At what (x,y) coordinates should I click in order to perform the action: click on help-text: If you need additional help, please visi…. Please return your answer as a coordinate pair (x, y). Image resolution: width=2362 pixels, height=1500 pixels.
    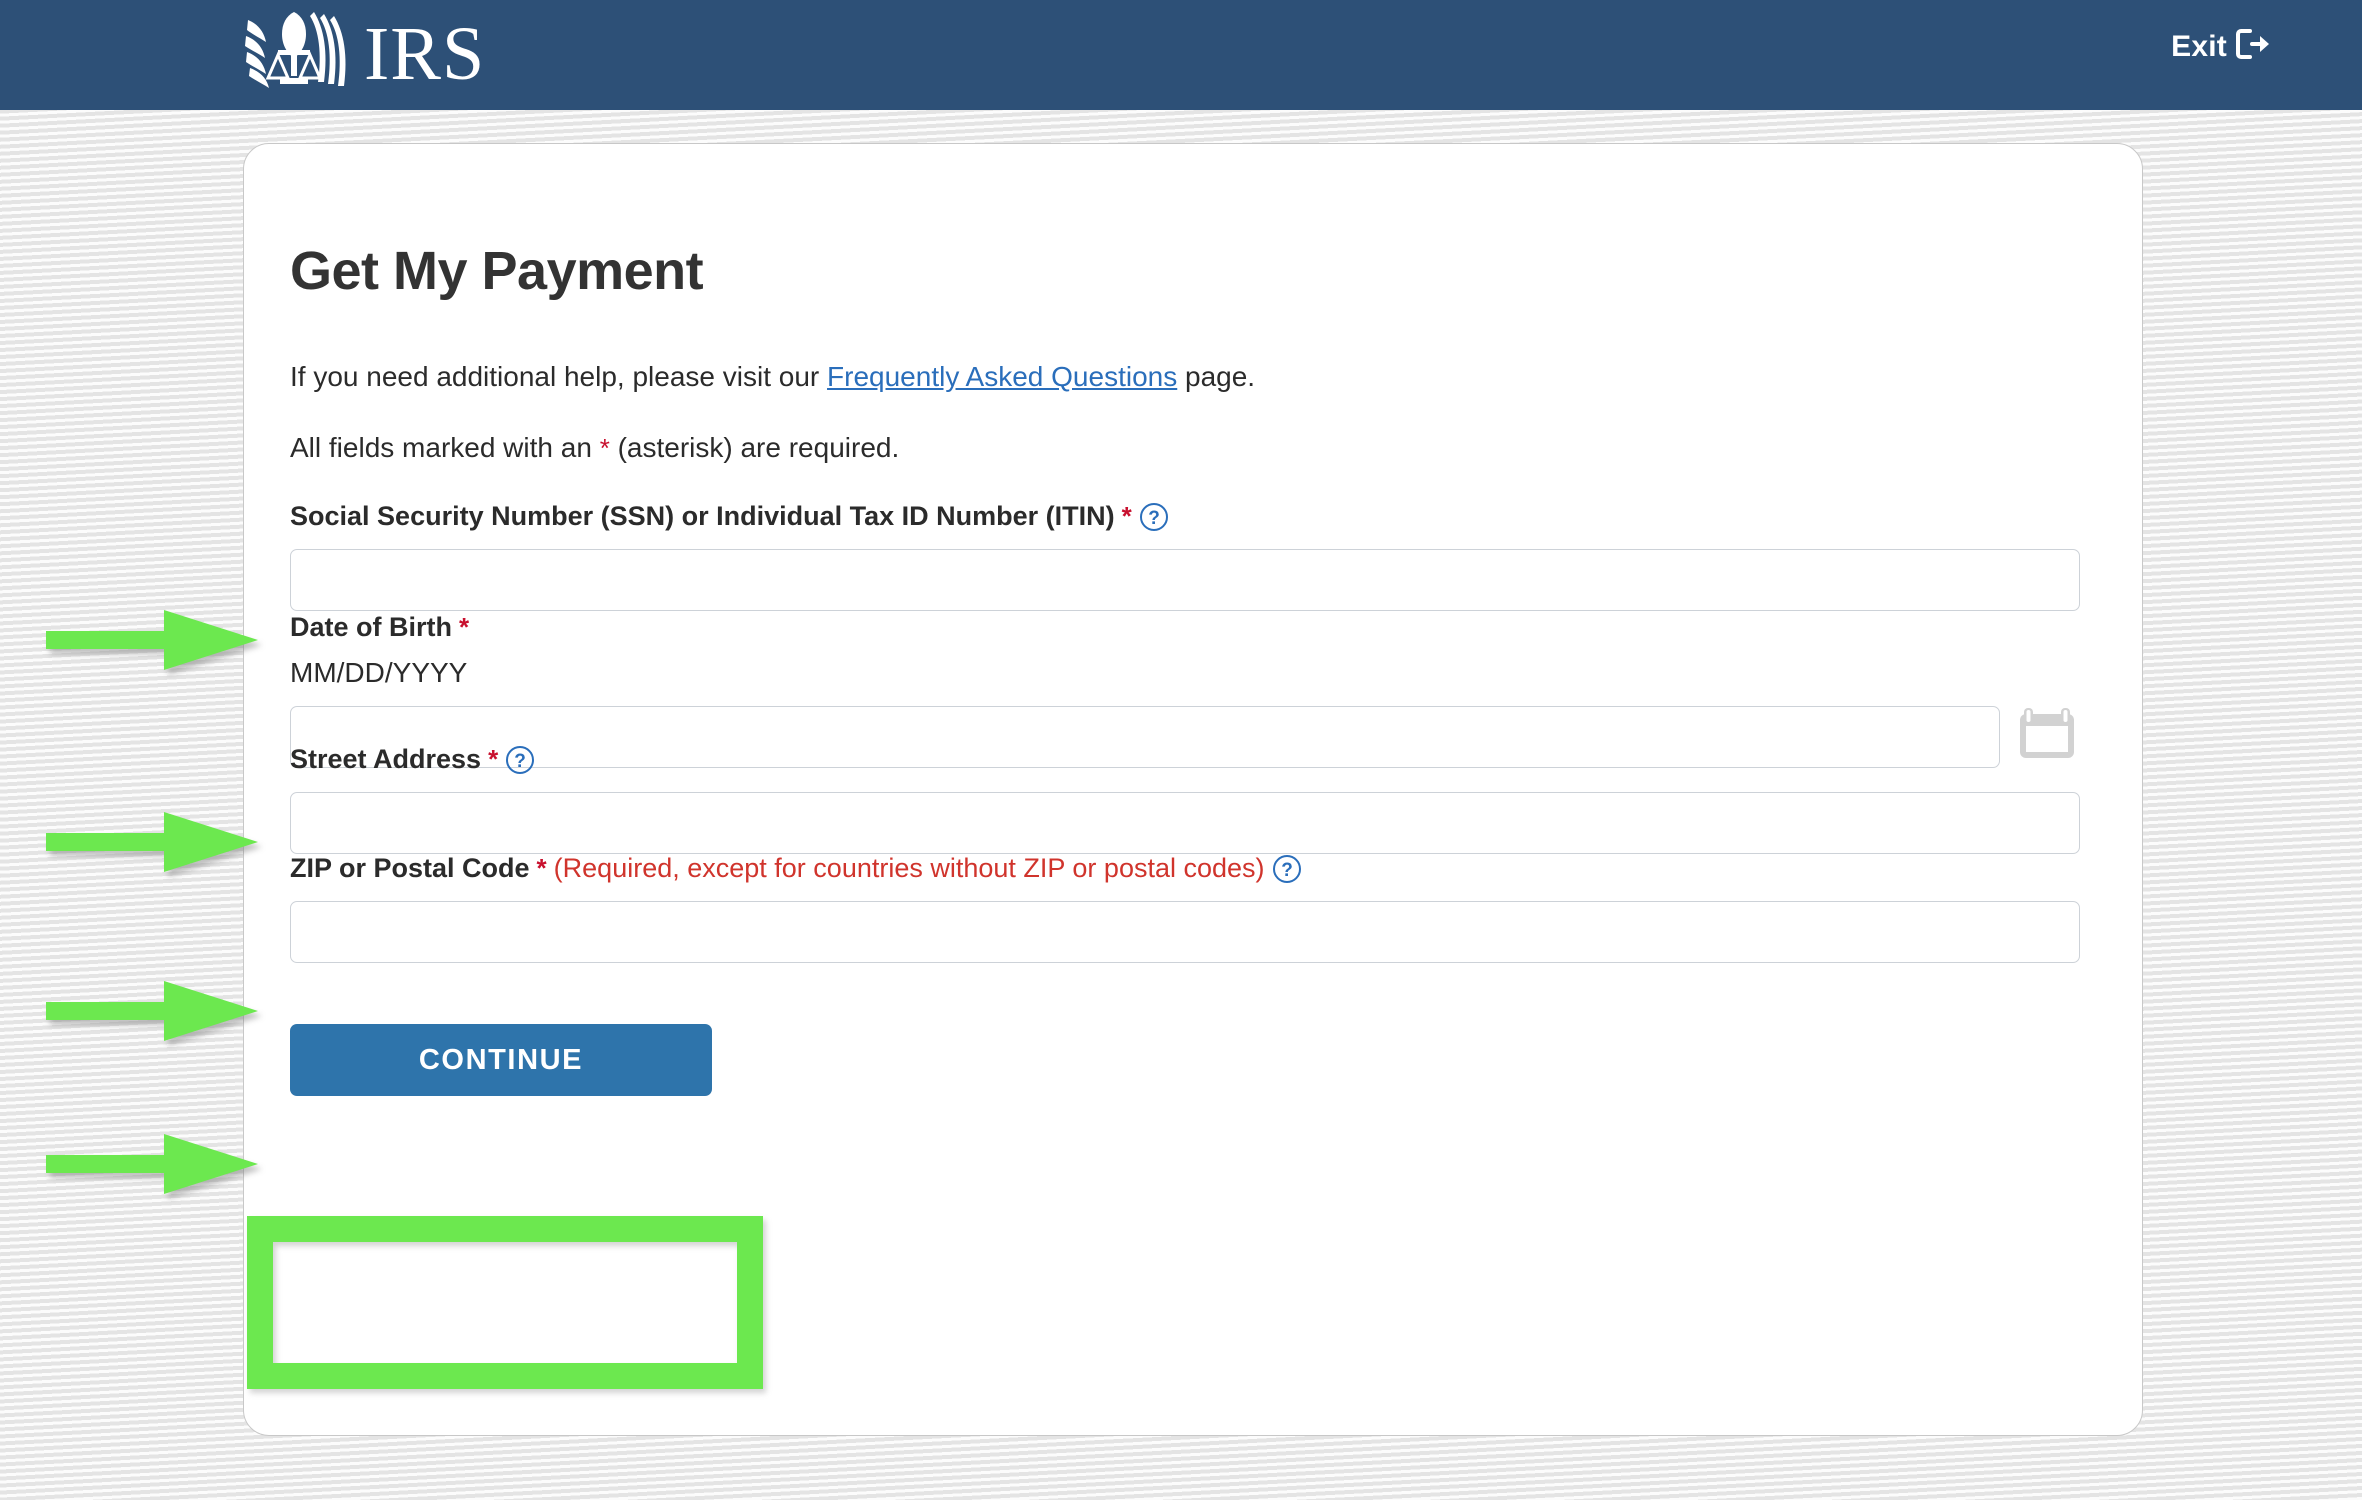
    Looking at the image, I should click on (772, 377).